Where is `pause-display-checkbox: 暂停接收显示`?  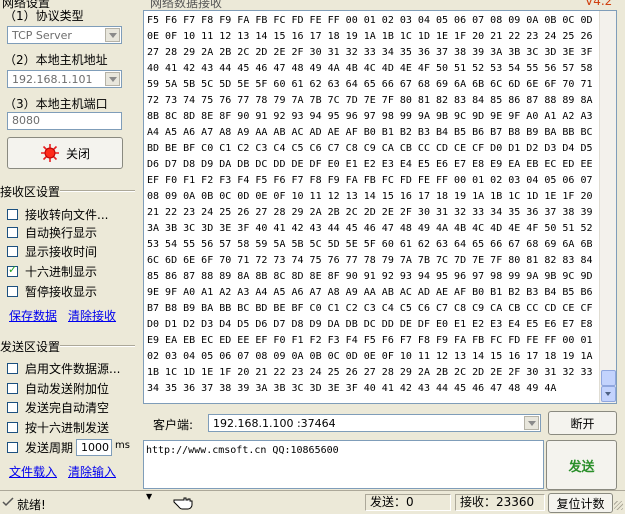
pause-display-checkbox: 暂停接收显示 is located at coordinates (52, 291).